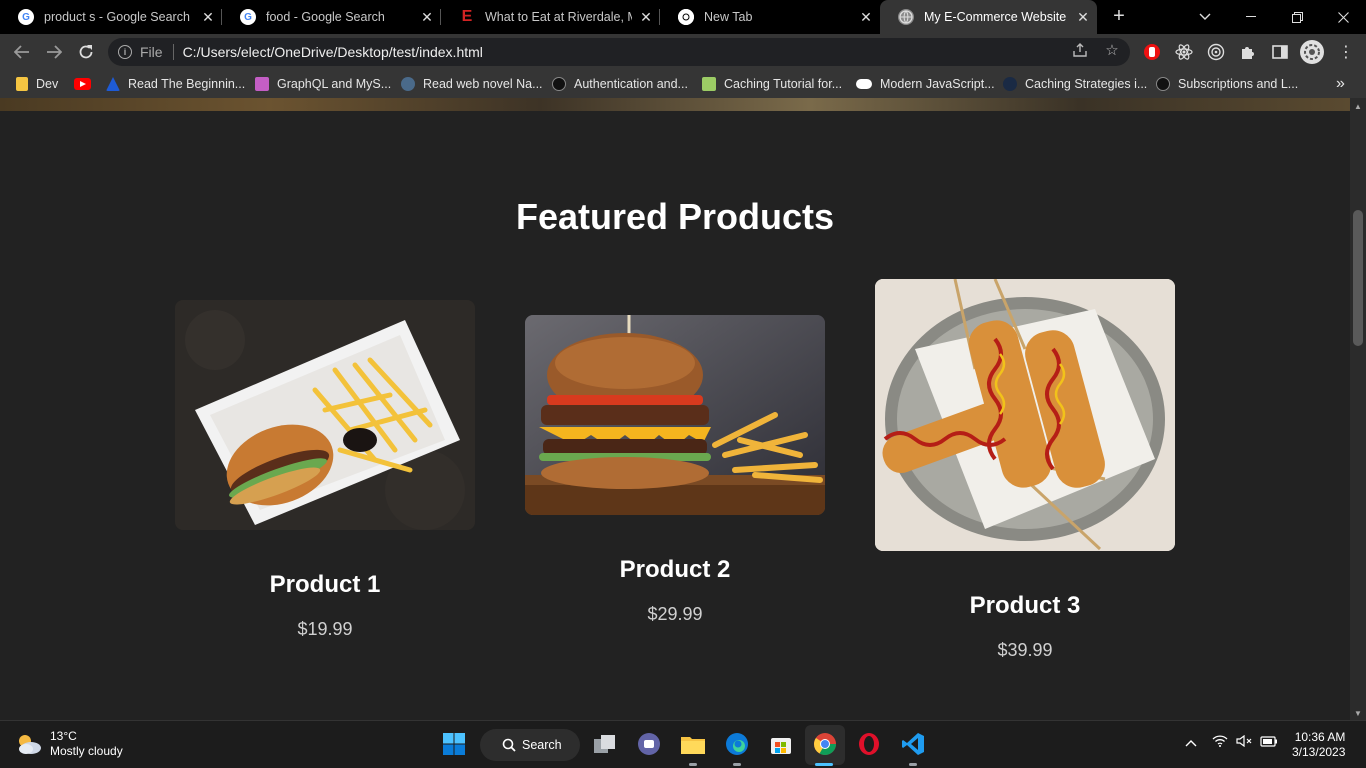 The image size is (1366, 768). I want to click on tab-title: food - Google Search, so click(325, 17).